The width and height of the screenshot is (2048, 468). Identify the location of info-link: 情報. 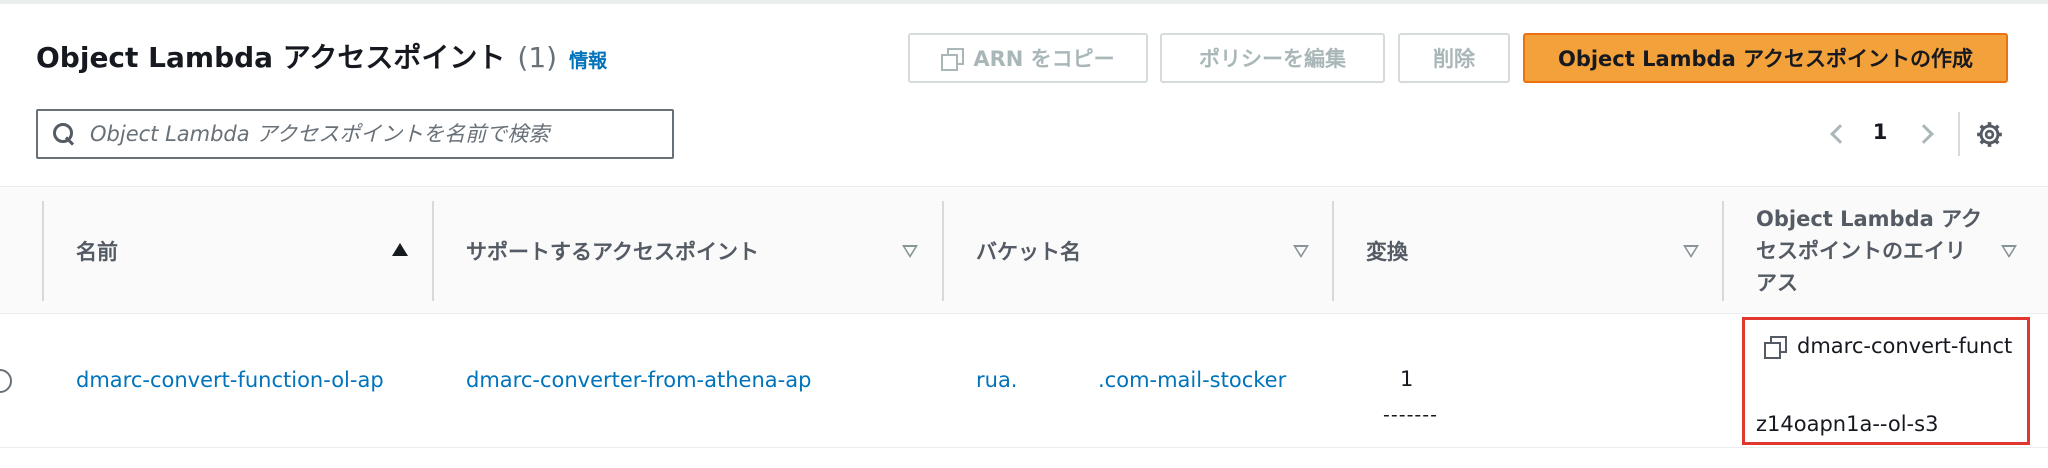
(588, 59).